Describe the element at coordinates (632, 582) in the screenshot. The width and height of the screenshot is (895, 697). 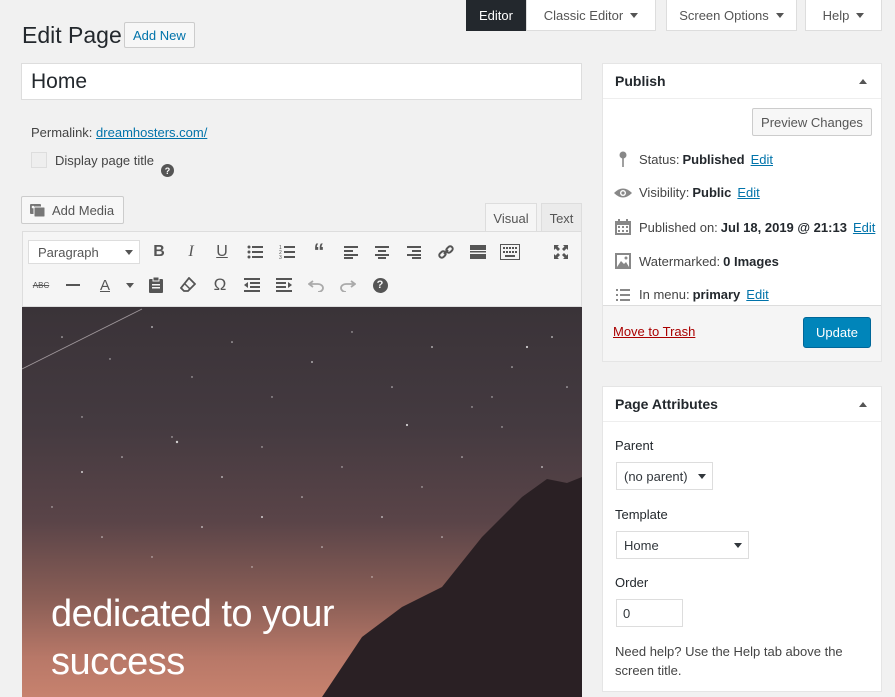
I see `order-label: Order` at that location.